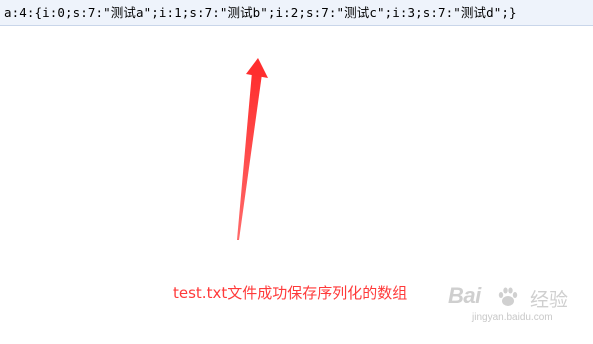  Describe the element at coordinates (518, 308) in the screenshot. I see `baidu-jingyan-watermark: Bai 经验 jingyan.baidu.com` at that location.